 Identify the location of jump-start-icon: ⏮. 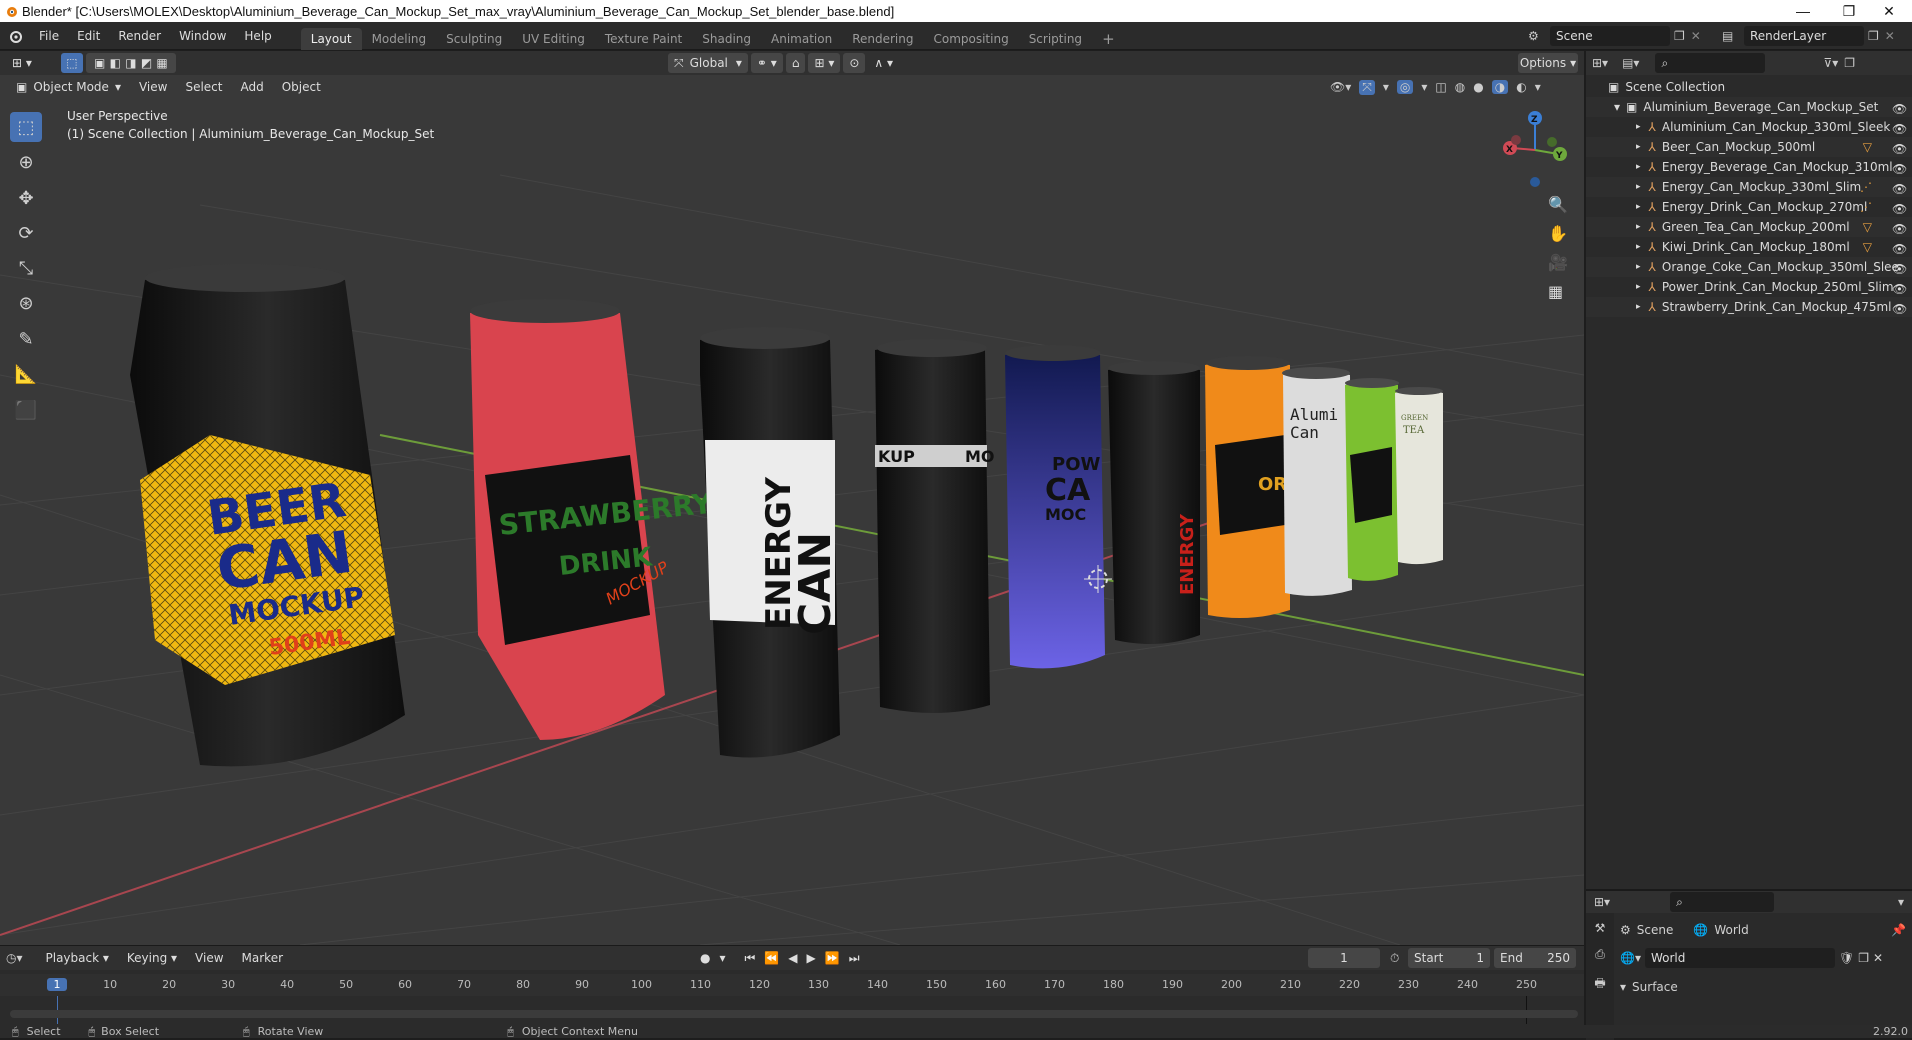
(750, 958).